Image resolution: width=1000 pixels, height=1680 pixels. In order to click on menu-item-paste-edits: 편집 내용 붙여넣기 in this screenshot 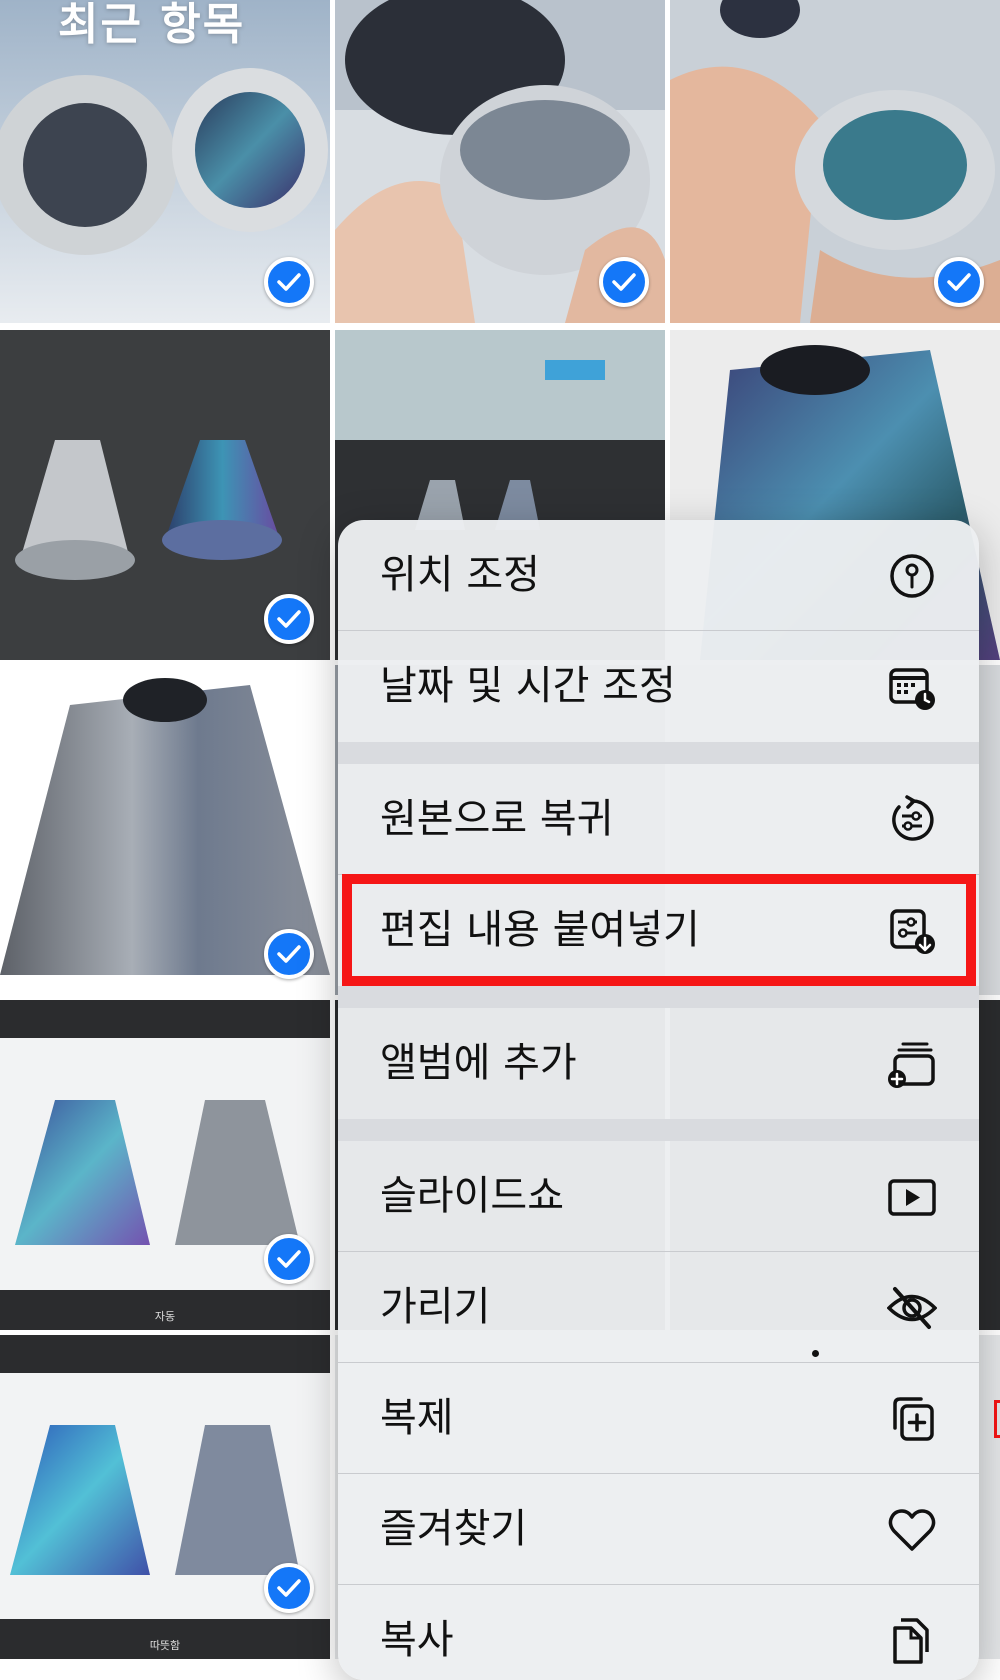, I will do `click(658, 930)`.